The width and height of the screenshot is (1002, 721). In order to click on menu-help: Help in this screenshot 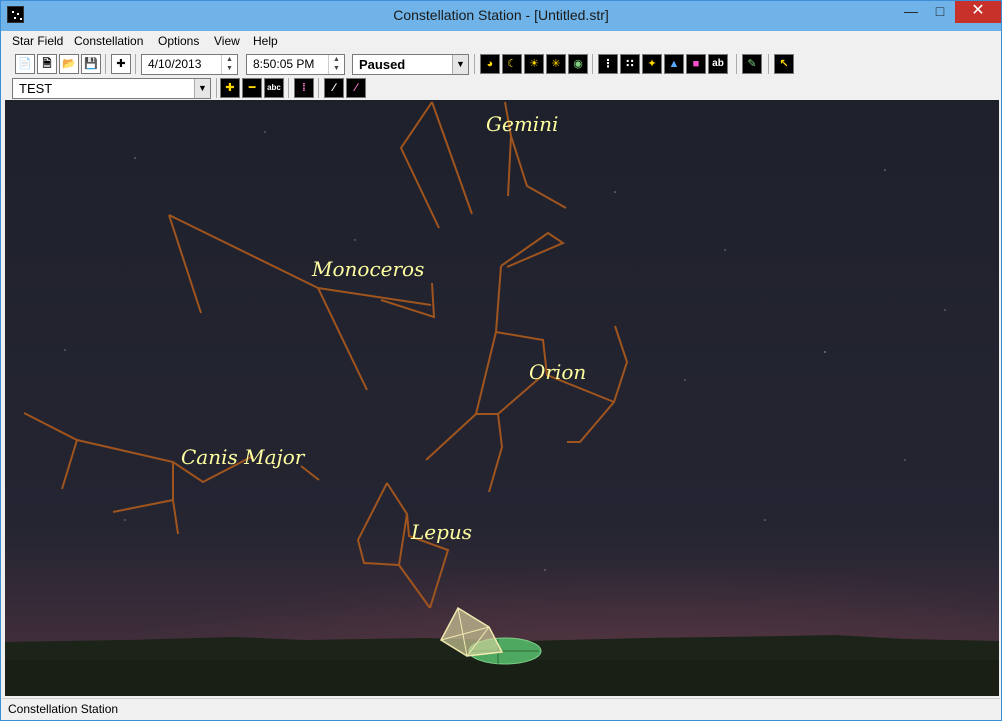, I will do `click(265, 41)`.